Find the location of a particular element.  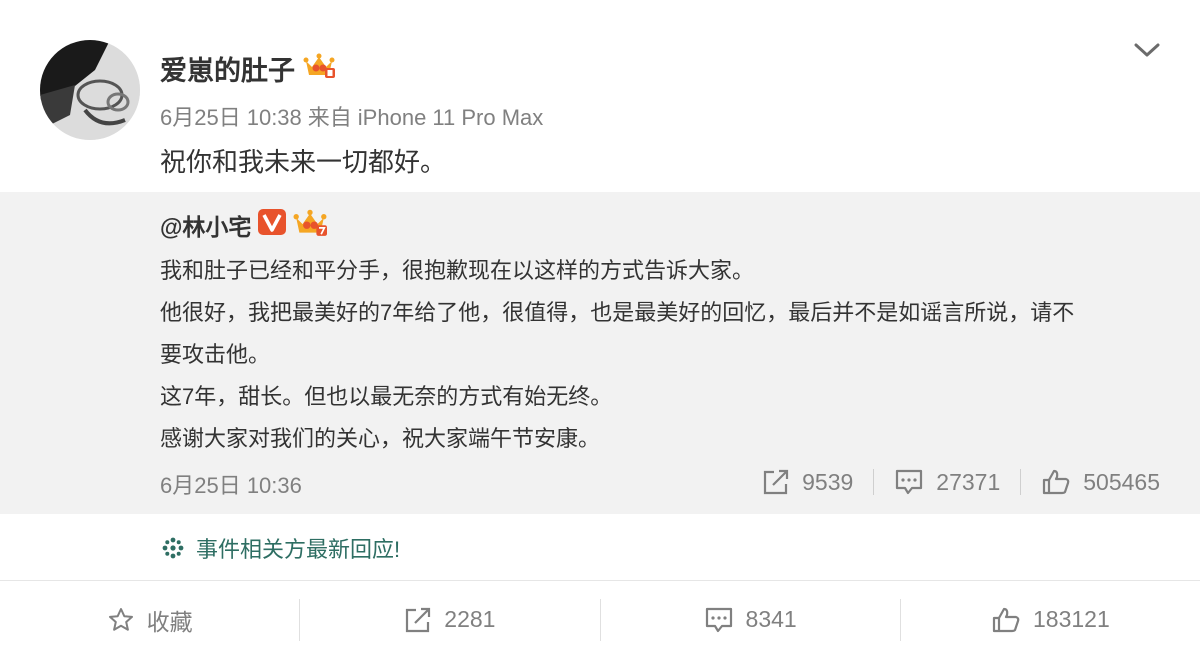

repost-comment-count: 27371 is located at coordinates (968, 481).